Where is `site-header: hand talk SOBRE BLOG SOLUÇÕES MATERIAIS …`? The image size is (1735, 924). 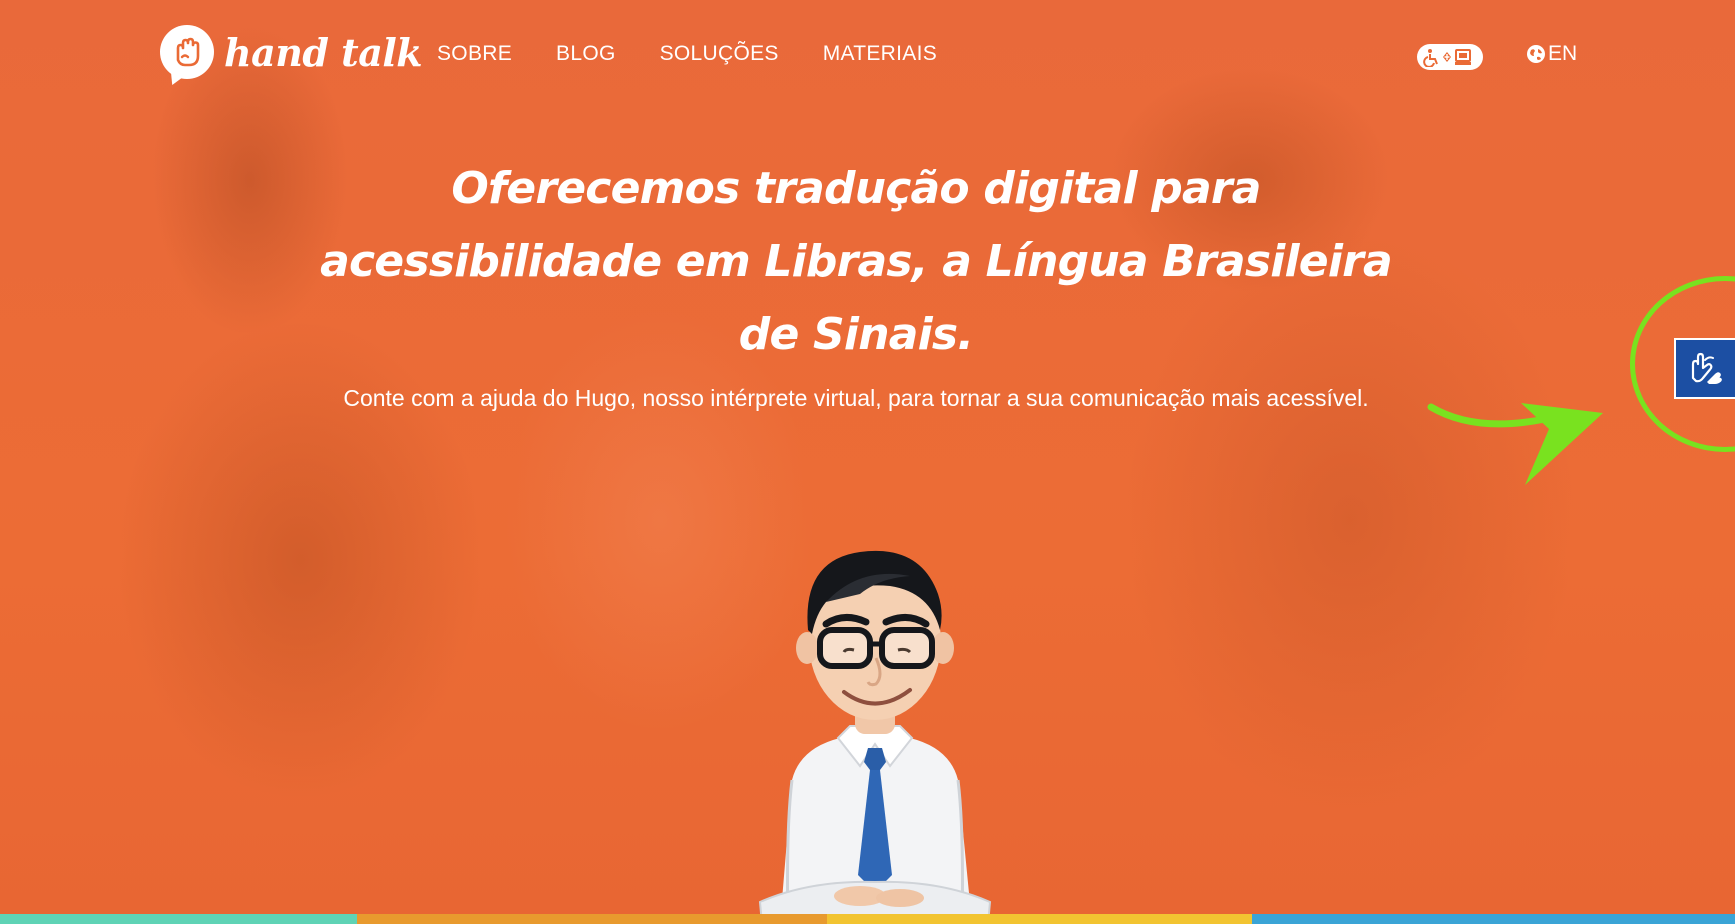 site-header: hand talk SOBRE BLOG SOLUÇÕES MATERIAIS … is located at coordinates (867, 57).